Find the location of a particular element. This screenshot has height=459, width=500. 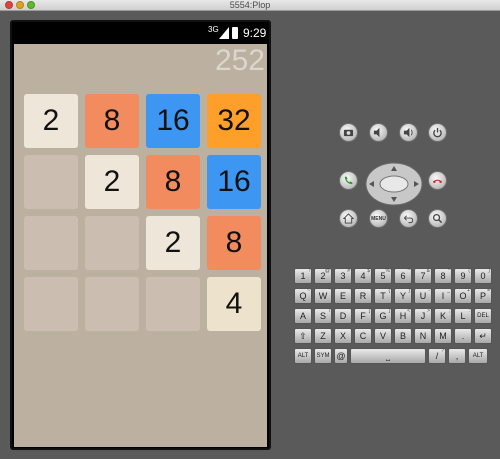

key-1-3: R is located at coordinates (363, 296).